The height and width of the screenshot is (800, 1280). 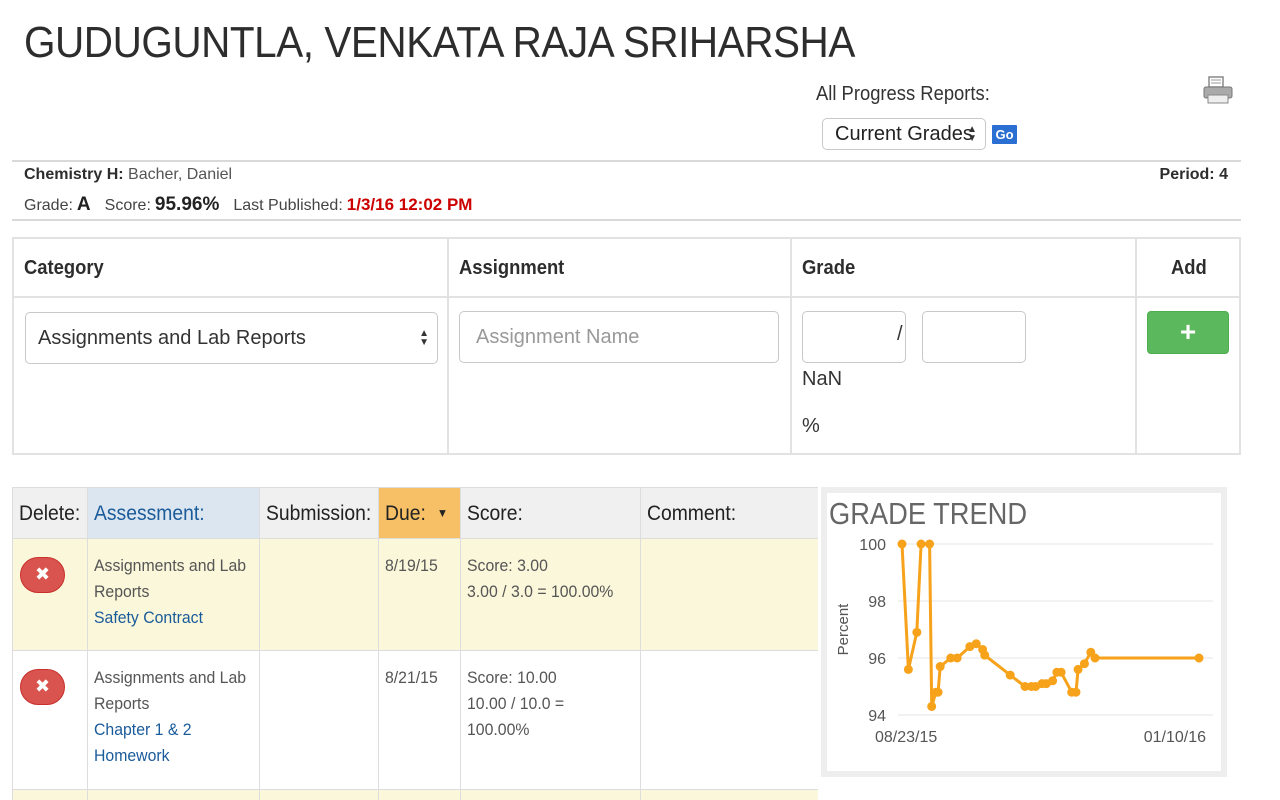 What do you see at coordinates (439, 42) in the screenshot?
I see `student-name: GUDUGUNTLA, VENKATA RAJA SRIHARSHA` at bounding box center [439, 42].